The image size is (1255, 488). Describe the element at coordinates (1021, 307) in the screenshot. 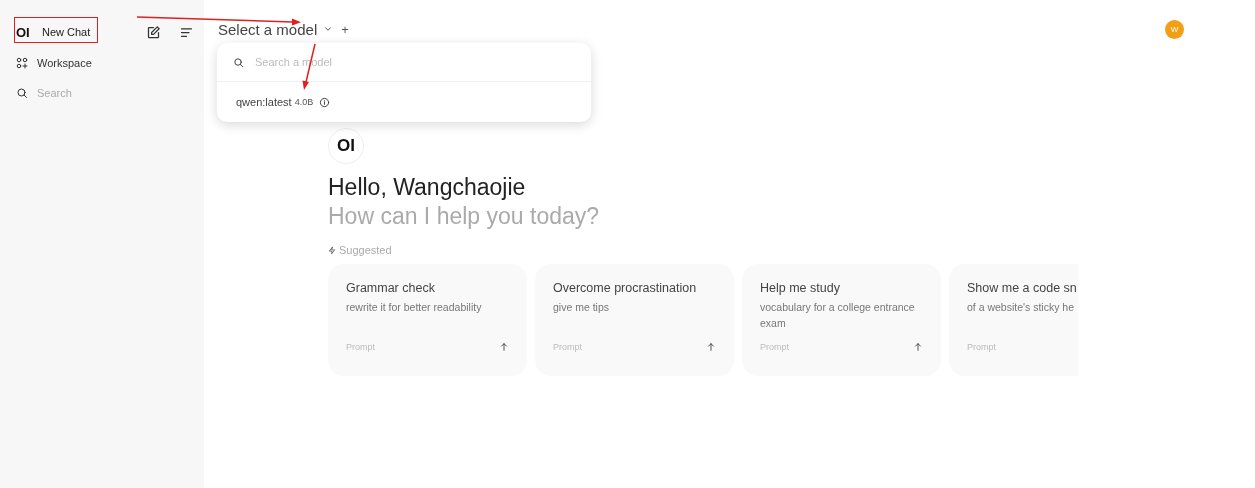

I see `card-subtitle: of a website's sticky he` at that location.